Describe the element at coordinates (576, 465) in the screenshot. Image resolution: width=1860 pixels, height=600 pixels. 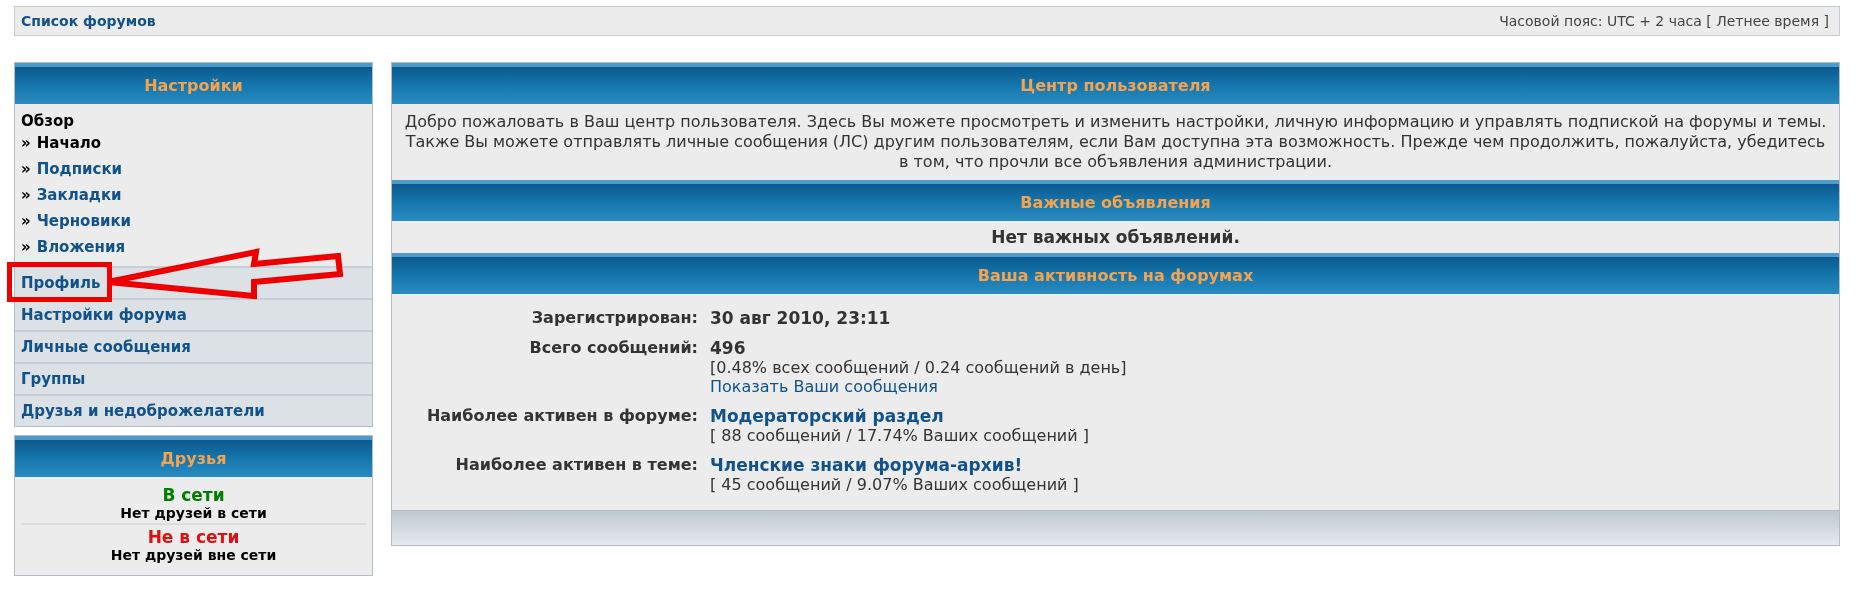
I see `stat-label: Наиболее активен в теме:` at that location.